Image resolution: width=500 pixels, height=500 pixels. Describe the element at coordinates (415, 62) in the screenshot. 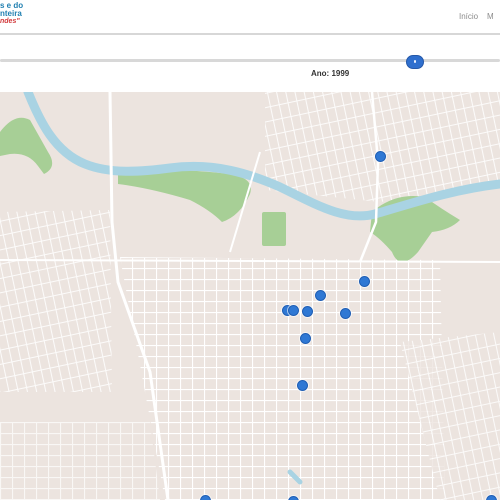

I see `year-slider-handle` at that location.